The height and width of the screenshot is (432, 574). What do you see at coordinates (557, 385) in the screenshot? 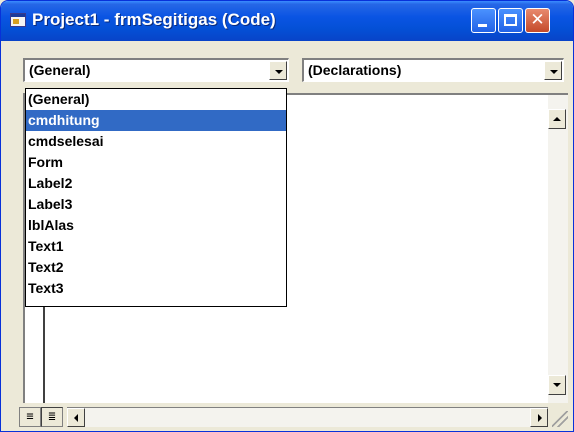
I see `scroll-down-button` at bounding box center [557, 385].